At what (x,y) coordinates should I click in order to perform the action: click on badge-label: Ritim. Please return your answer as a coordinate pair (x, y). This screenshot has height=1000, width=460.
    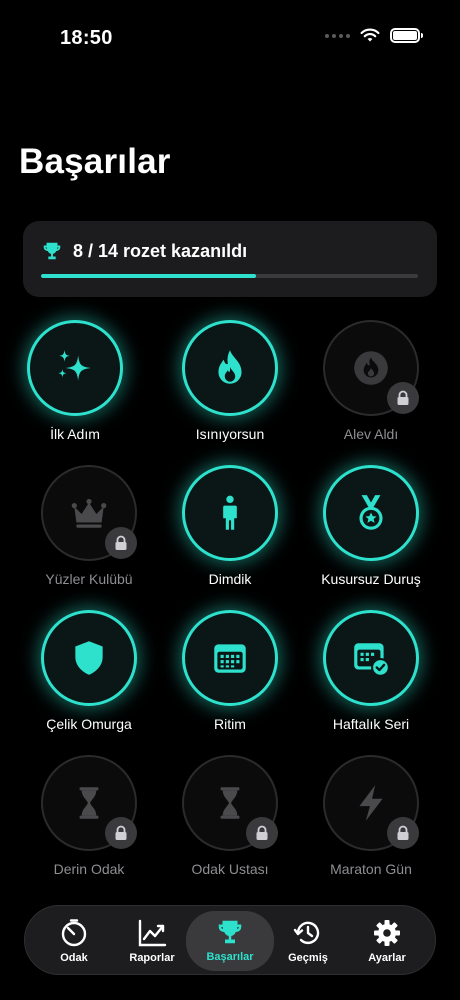
    Looking at the image, I should click on (230, 724).